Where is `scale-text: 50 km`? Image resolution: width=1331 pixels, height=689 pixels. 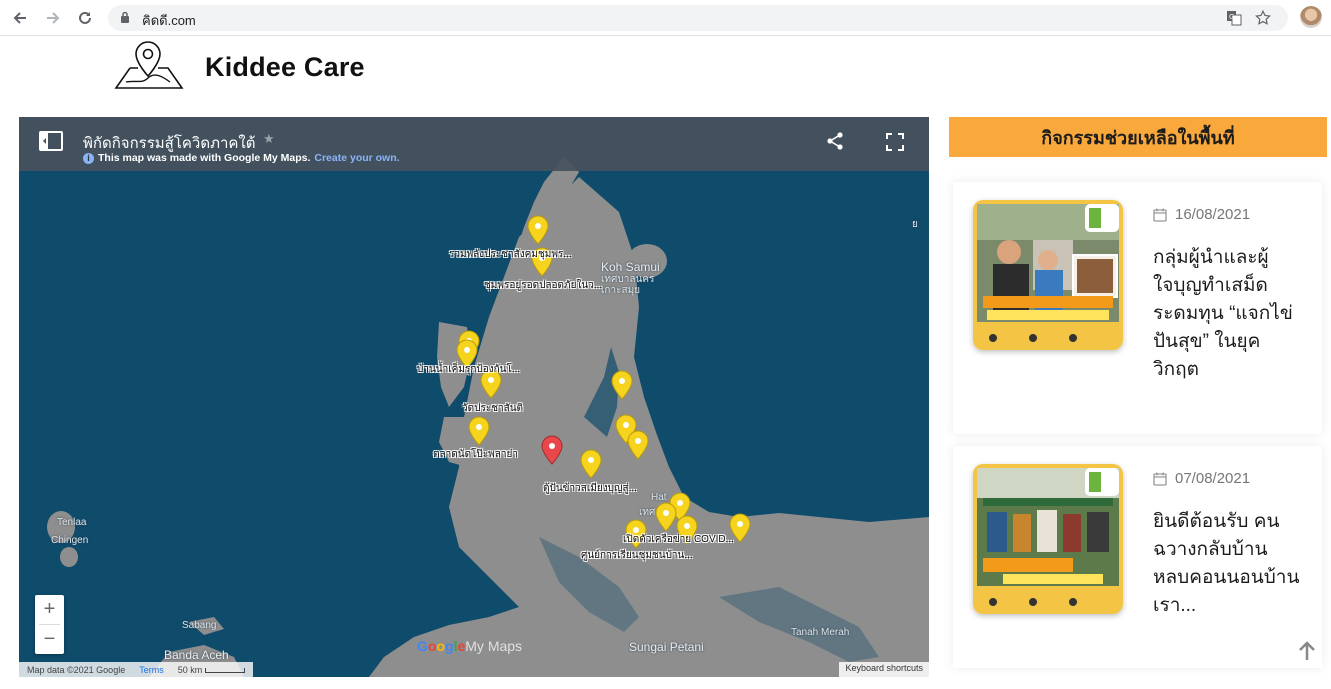 scale-text: 50 km is located at coordinates (190, 669).